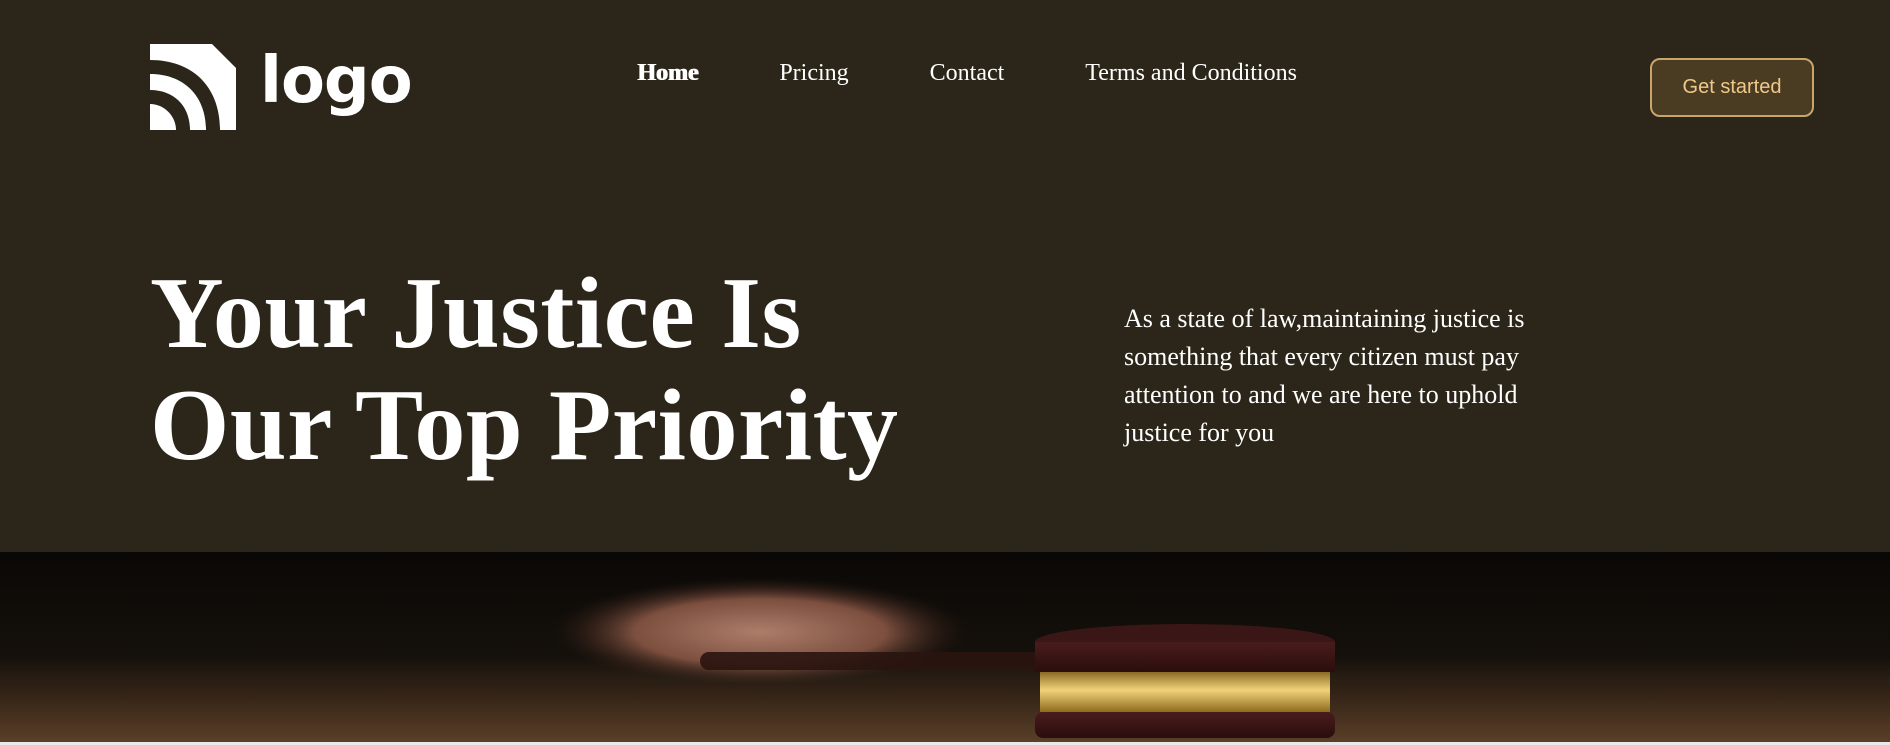 This screenshot has width=1890, height=745. I want to click on logo: logo, so click(281, 87).